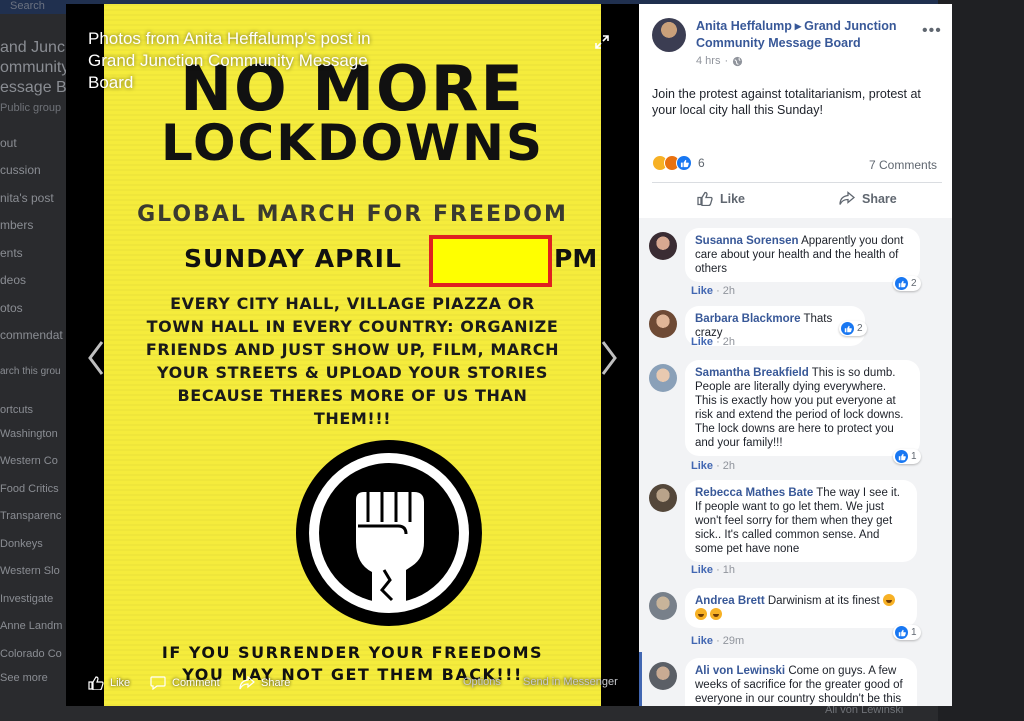  What do you see at coordinates (903, 165) in the screenshot?
I see `comments-count-link: 7 Comments` at bounding box center [903, 165].